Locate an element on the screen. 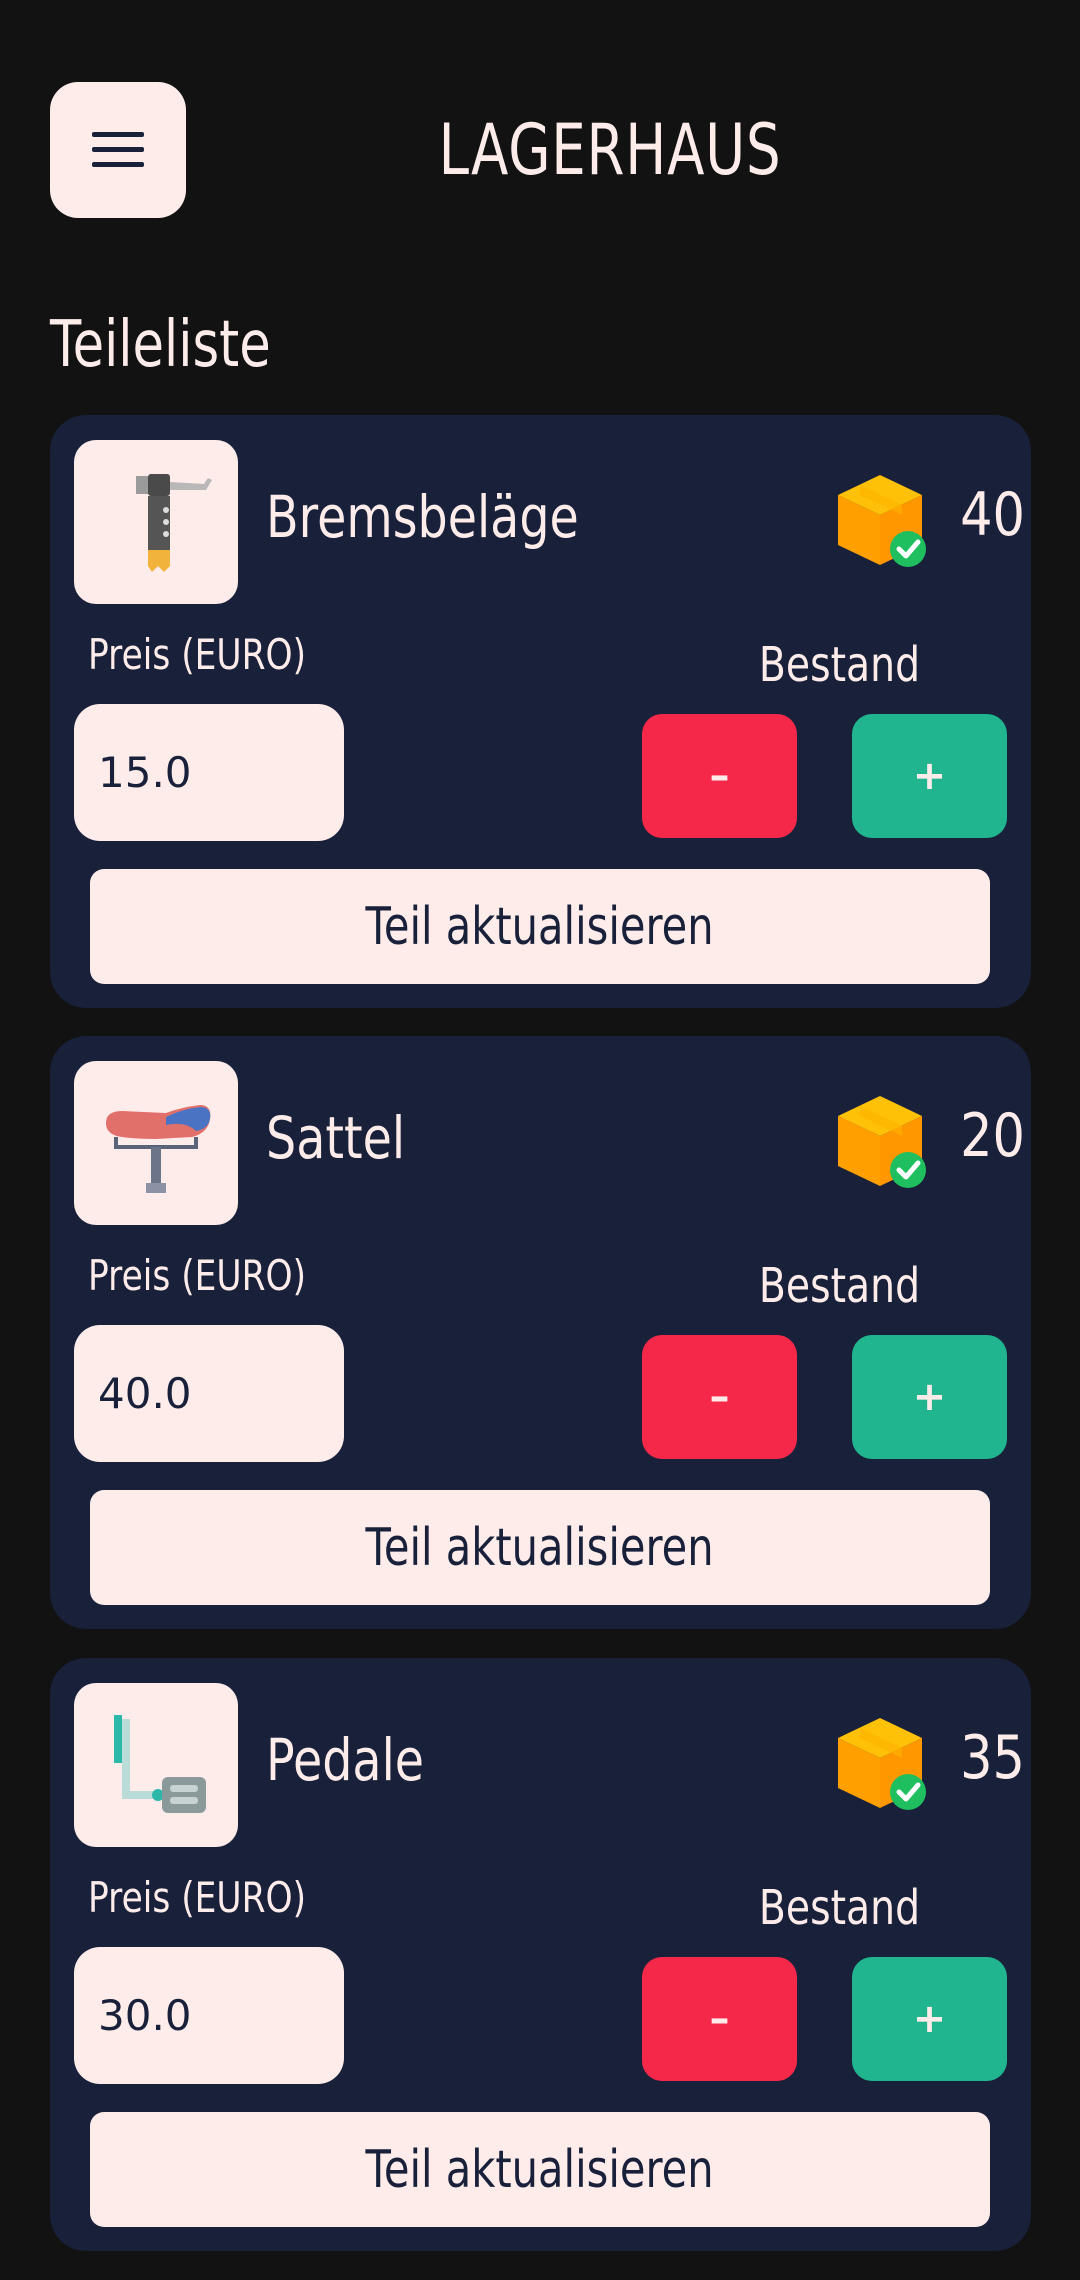 The image size is (1080, 2280). stock-count: 40 is located at coordinates (992, 515).